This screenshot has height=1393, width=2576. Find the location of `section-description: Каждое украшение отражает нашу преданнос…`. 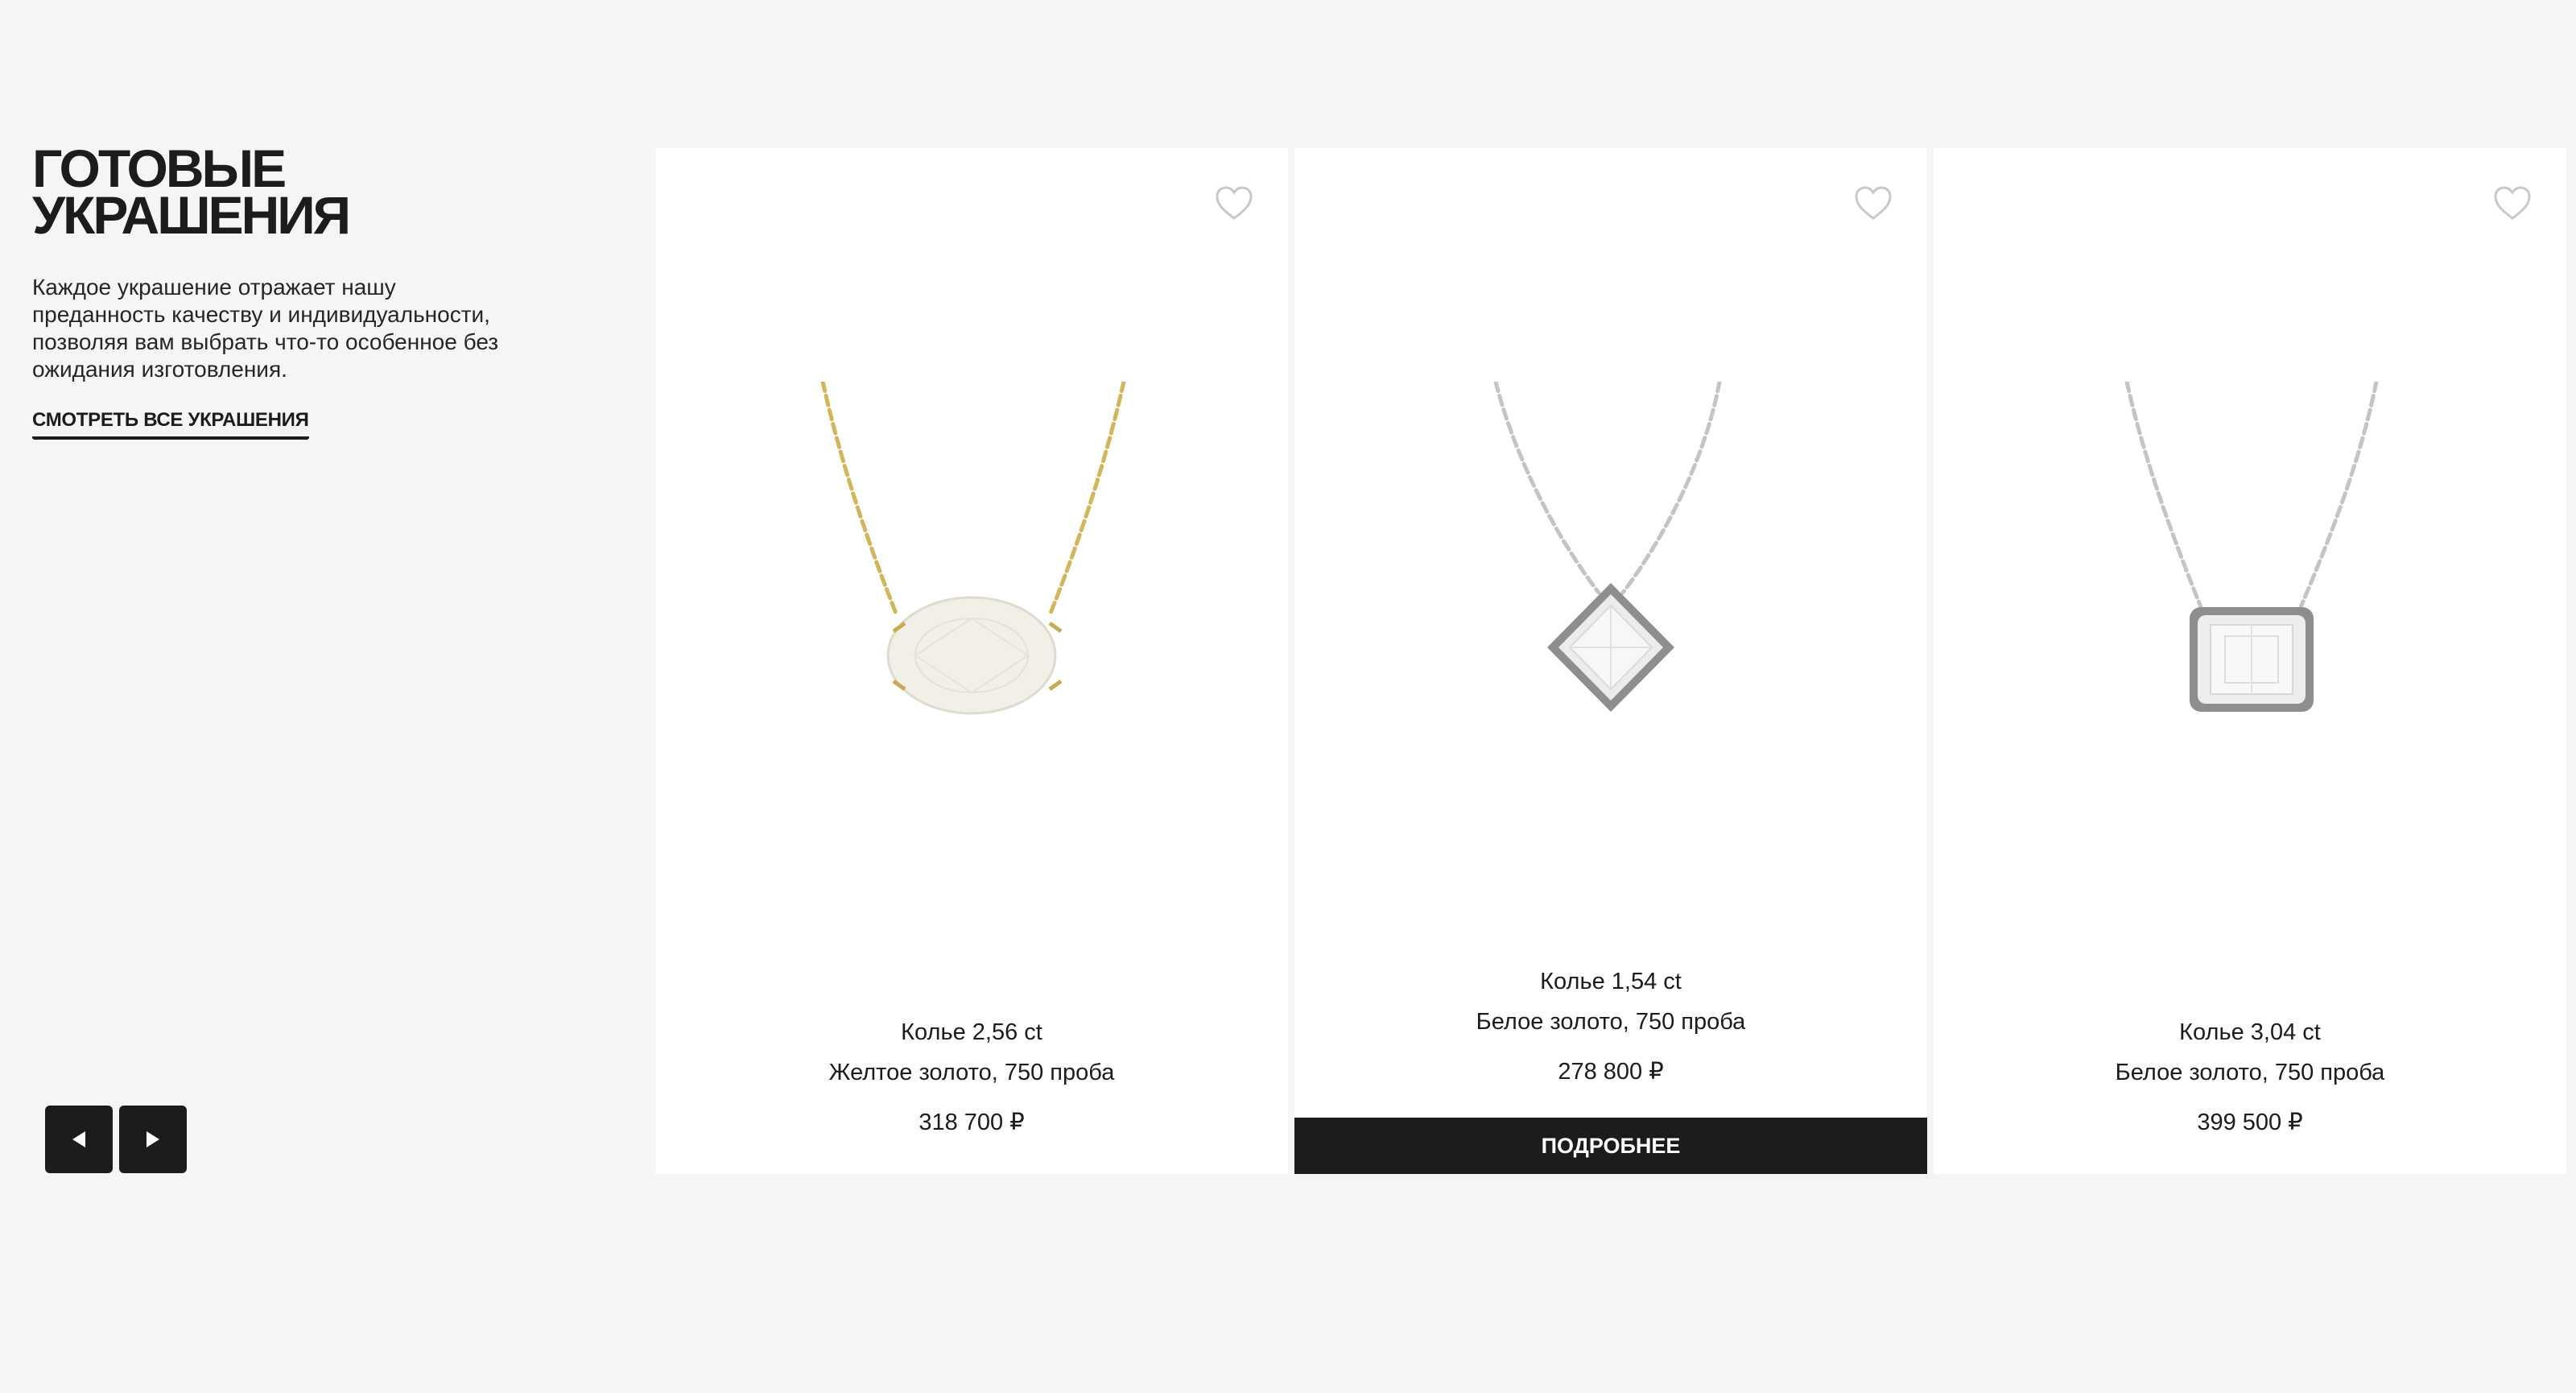

section-description: Каждое украшение отражает нашу преданнос… is located at coordinates (265, 328).